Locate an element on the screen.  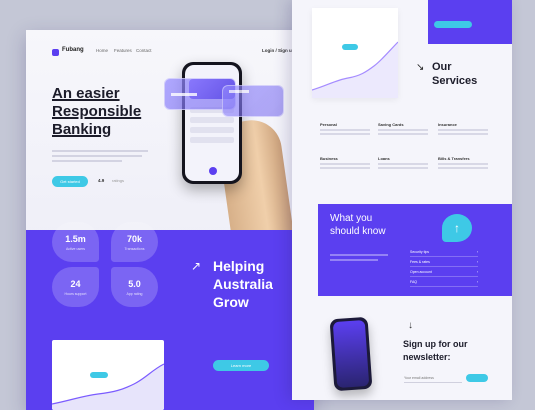
helping-title-line: Australia is located at coordinates (243, 284).